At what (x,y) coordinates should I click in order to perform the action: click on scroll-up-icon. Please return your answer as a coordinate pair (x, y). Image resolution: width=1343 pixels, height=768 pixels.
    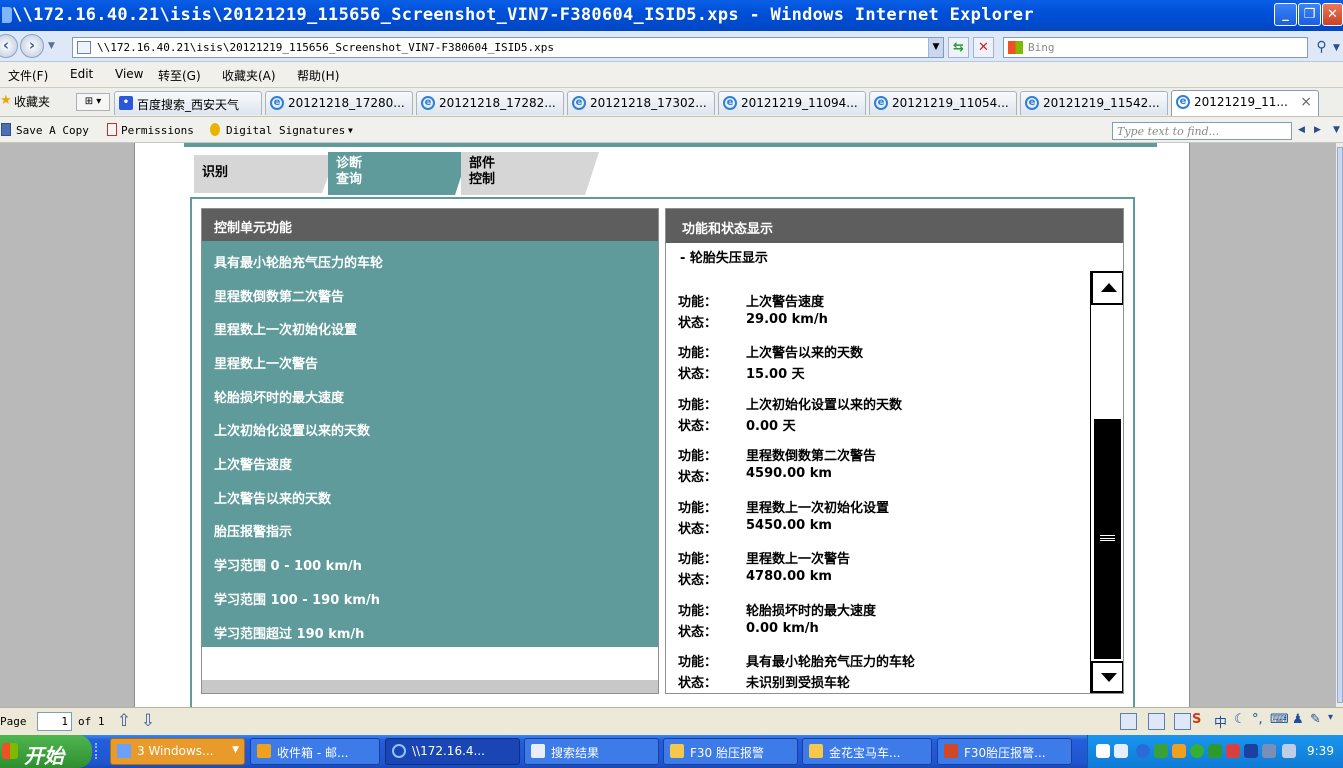
    Looking at the image, I should click on (1107, 288).